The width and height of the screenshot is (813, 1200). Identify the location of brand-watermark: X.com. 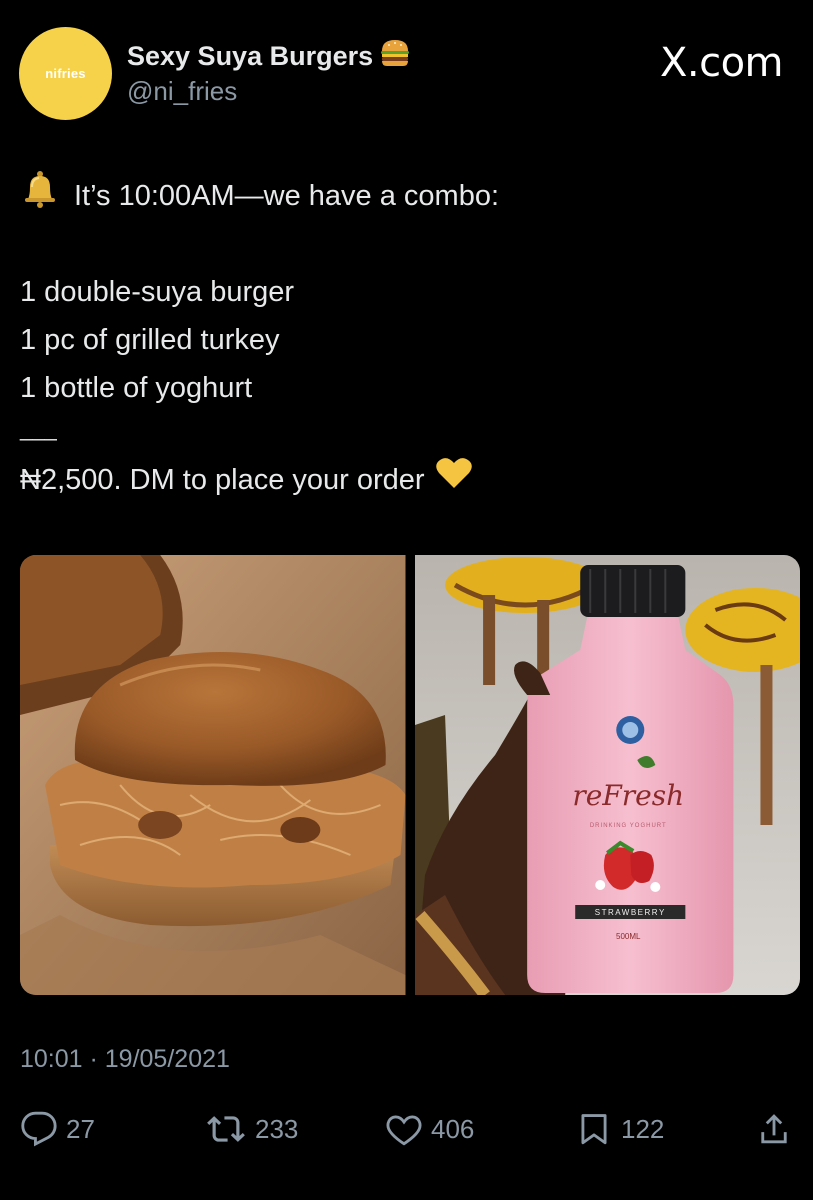
(721, 63).